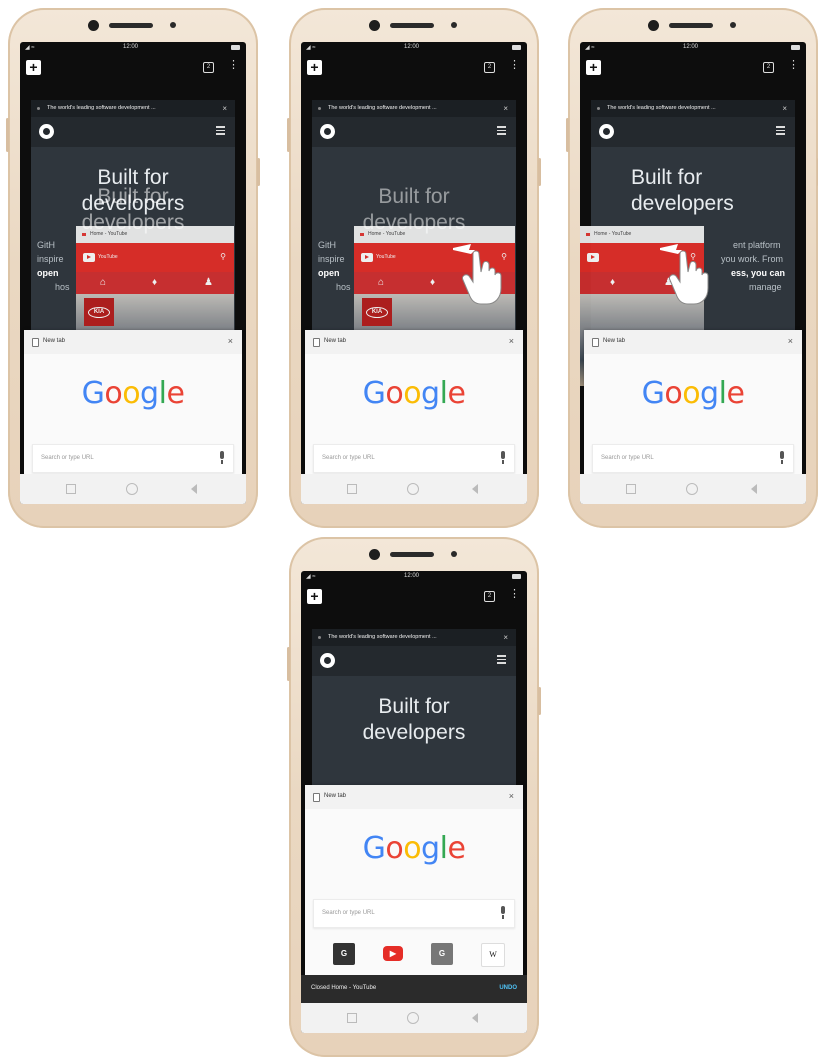 This screenshot has width=818, height=1059. What do you see at coordinates (693, 68) in the screenshot?
I see `tab-switcher-toolbar: + 2 ⋮` at bounding box center [693, 68].